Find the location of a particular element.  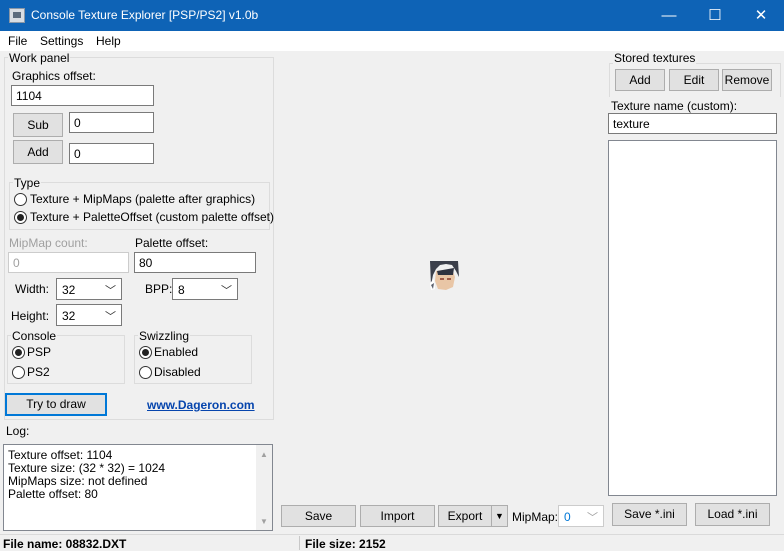

maximize-button: ☐ is located at coordinates (715, 15).